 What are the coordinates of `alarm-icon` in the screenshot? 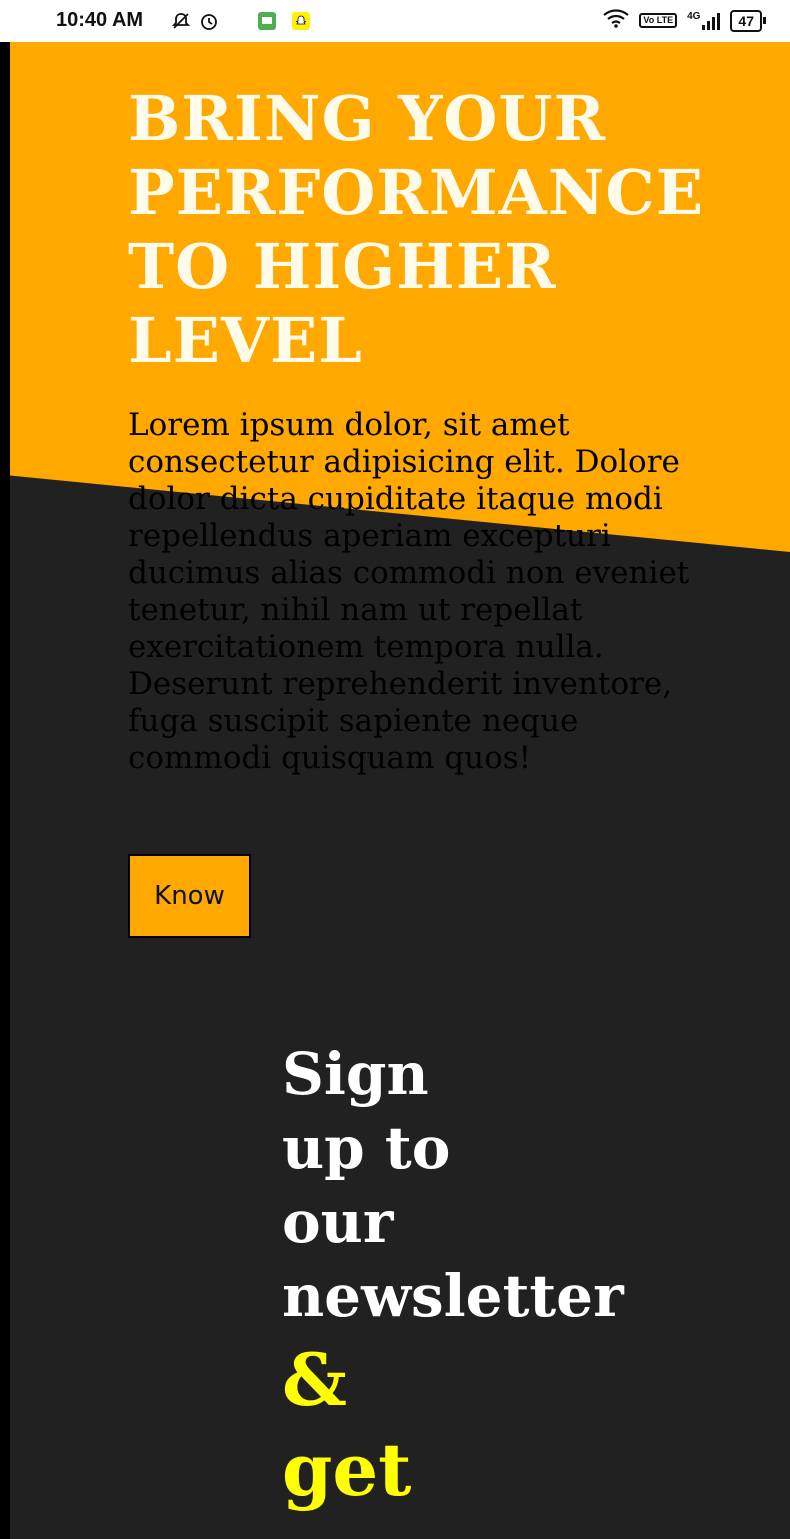 It's located at (209, 21).